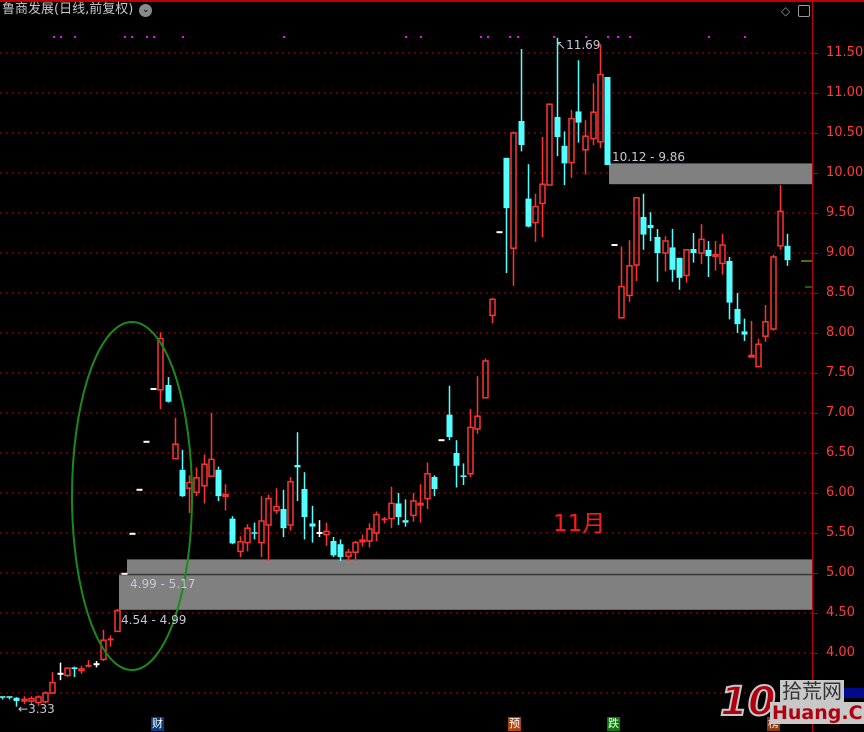  What do you see at coordinates (845, 52) in the screenshot?
I see `y-tick-label: 11.50` at bounding box center [845, 52].